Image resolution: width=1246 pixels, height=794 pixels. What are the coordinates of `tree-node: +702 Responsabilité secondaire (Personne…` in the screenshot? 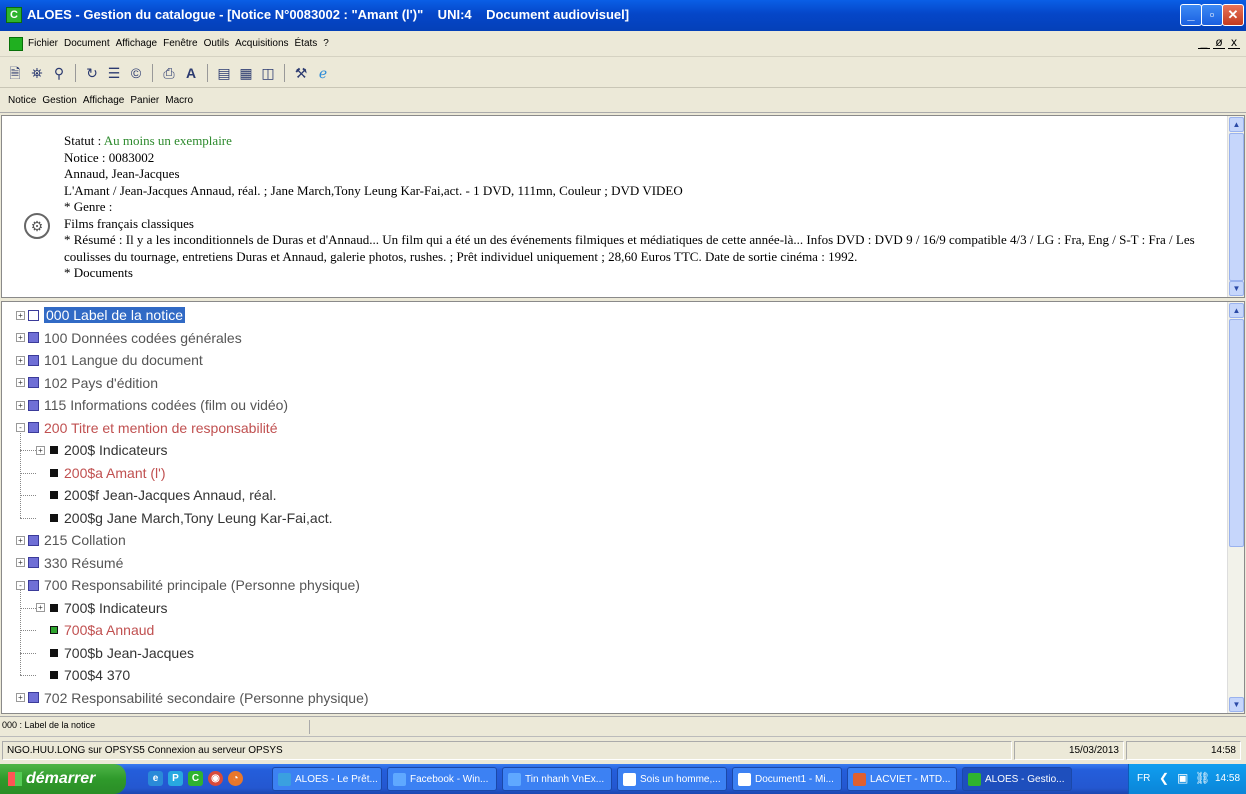 It's located at (192, 698).